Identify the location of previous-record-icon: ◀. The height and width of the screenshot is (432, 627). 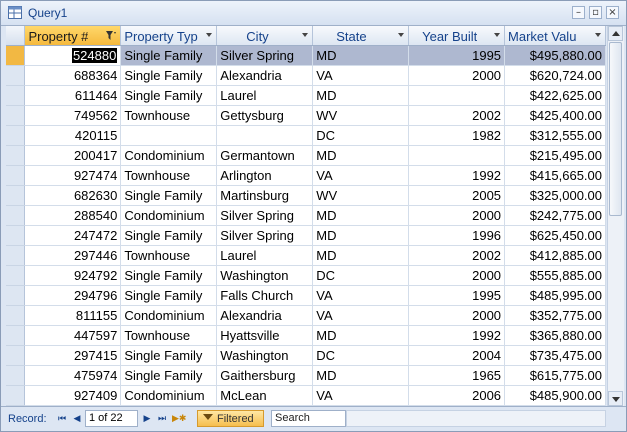
(77, 419).